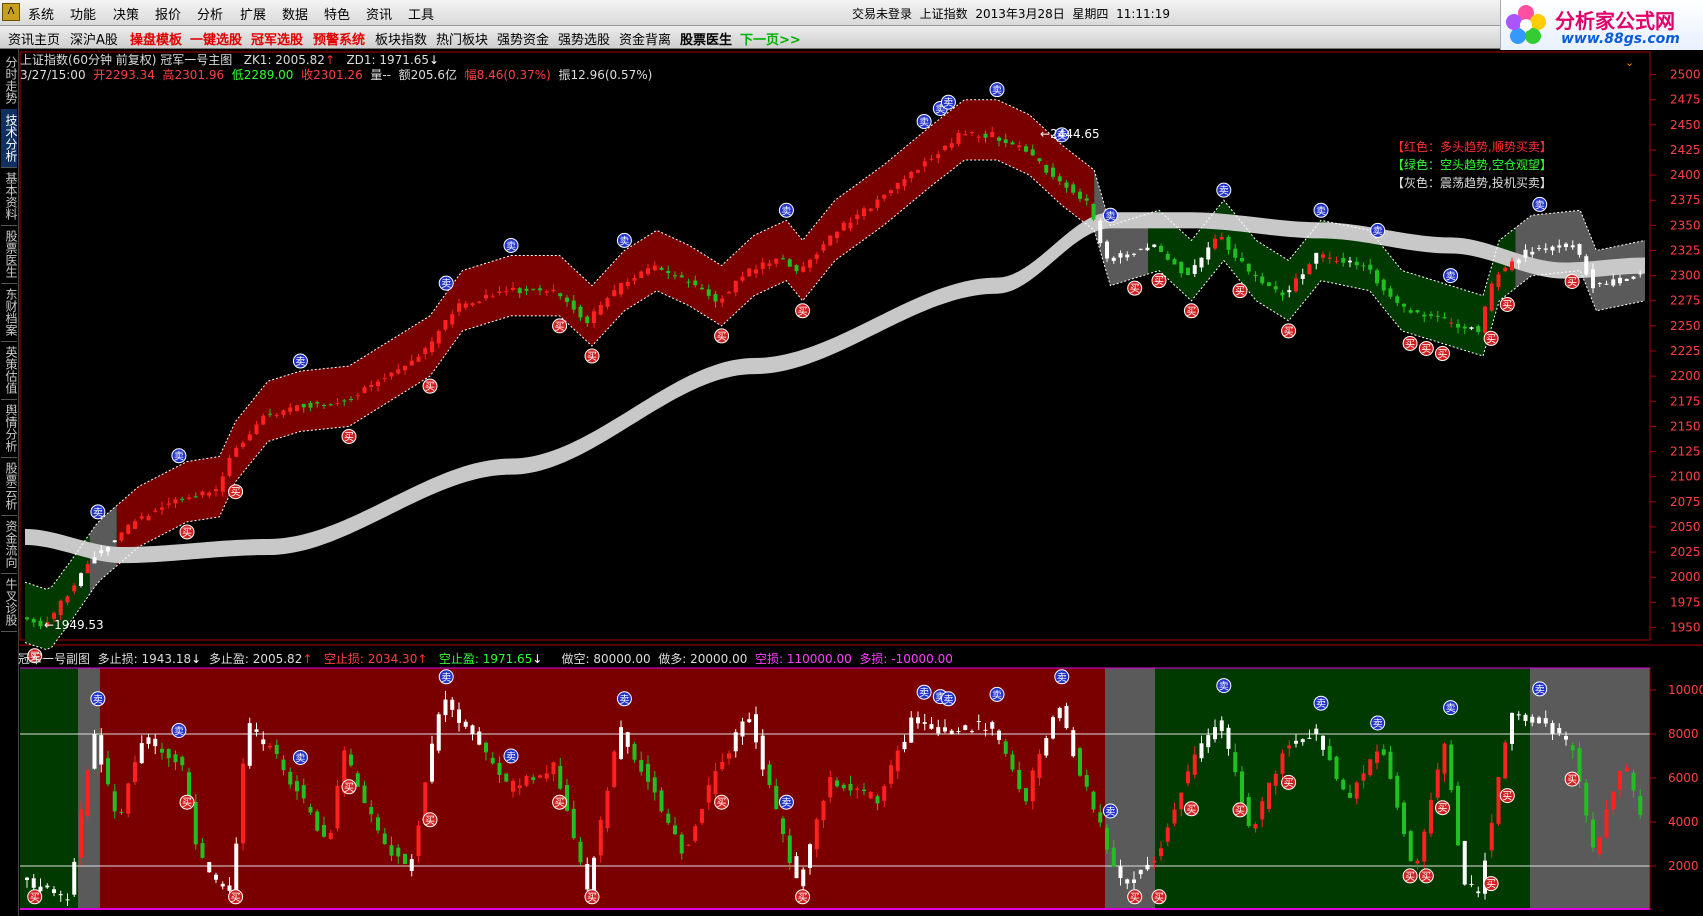  What do you see at coordinates (253, 13) in the screenshot?
I see `menu-item-5: 扩展` at bounding box center [253, 13].